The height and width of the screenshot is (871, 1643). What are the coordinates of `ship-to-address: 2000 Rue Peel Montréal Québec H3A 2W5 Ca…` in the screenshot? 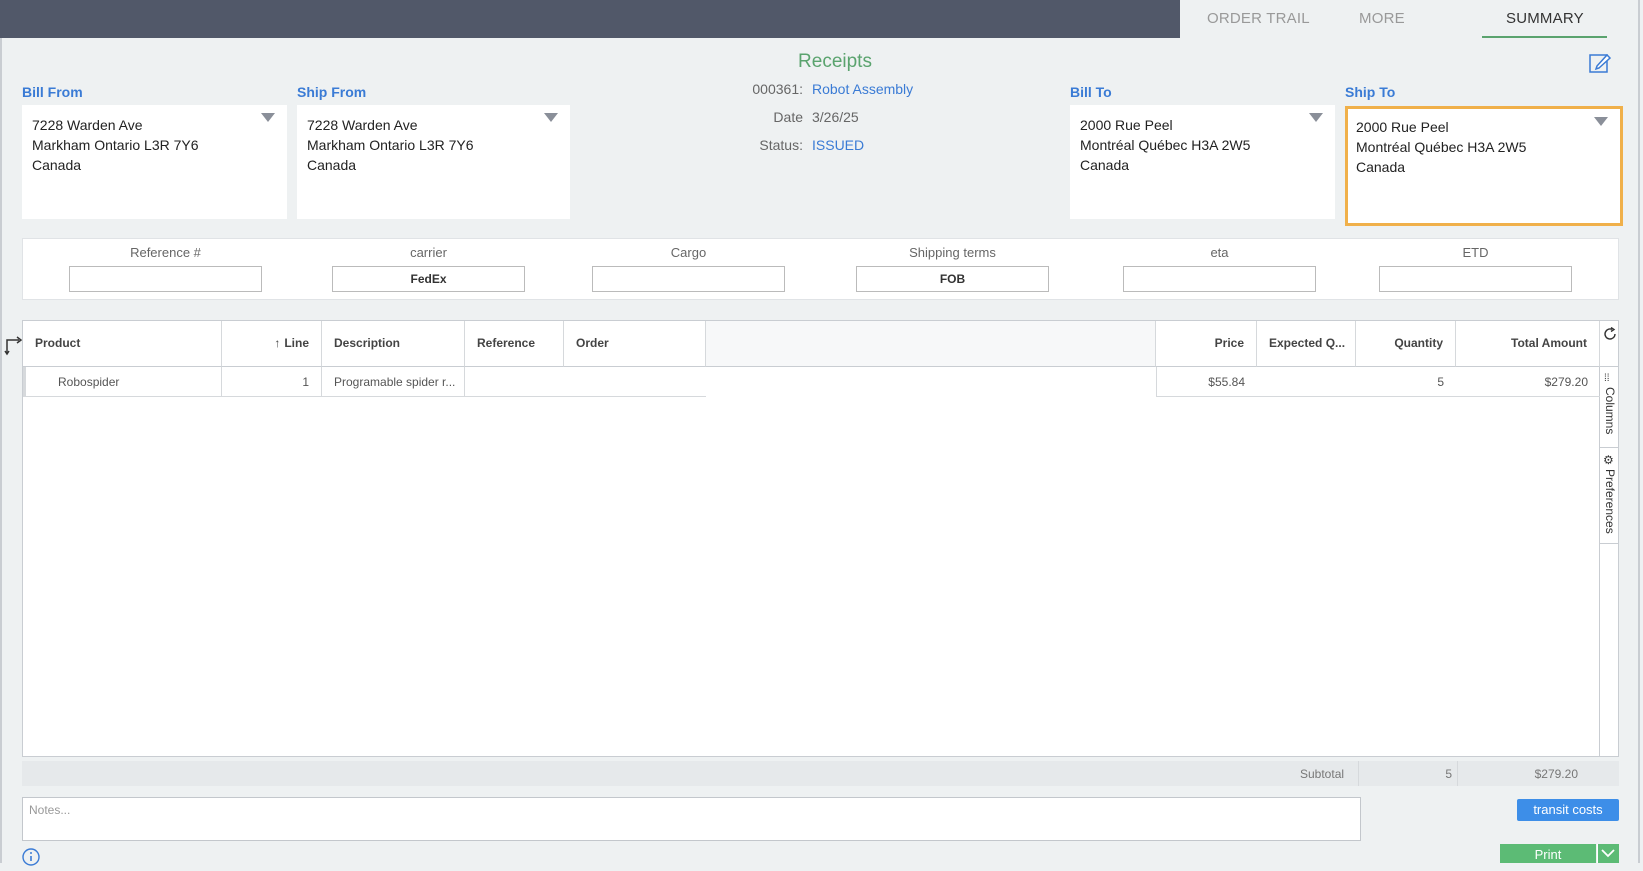 It's located at (1484, 166).